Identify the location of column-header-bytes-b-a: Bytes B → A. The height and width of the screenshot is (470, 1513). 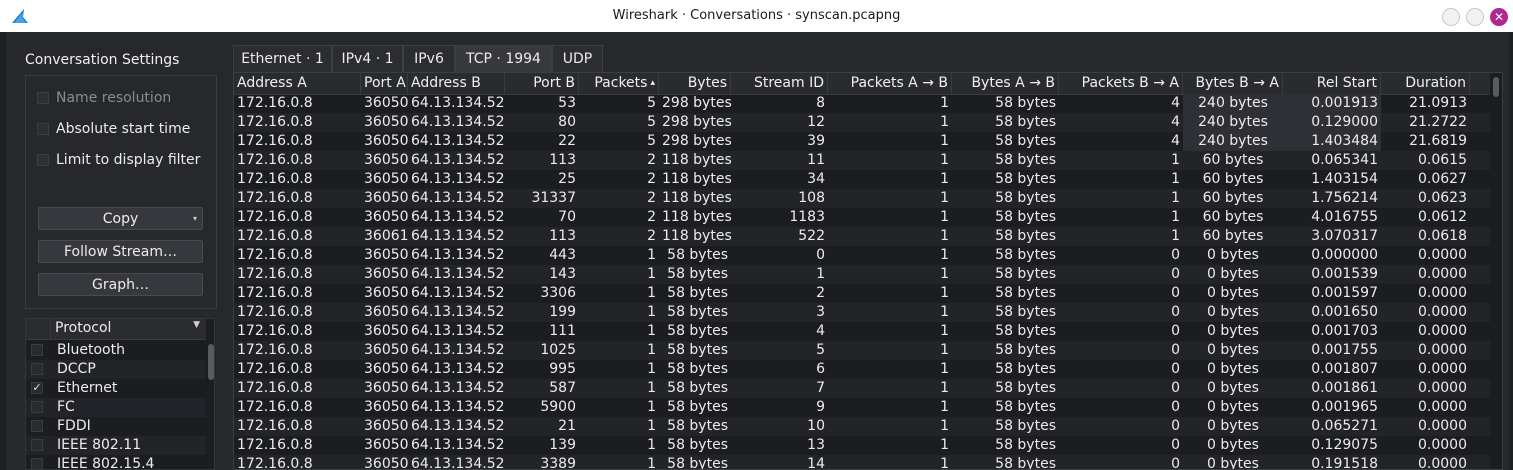
(1233, 83).